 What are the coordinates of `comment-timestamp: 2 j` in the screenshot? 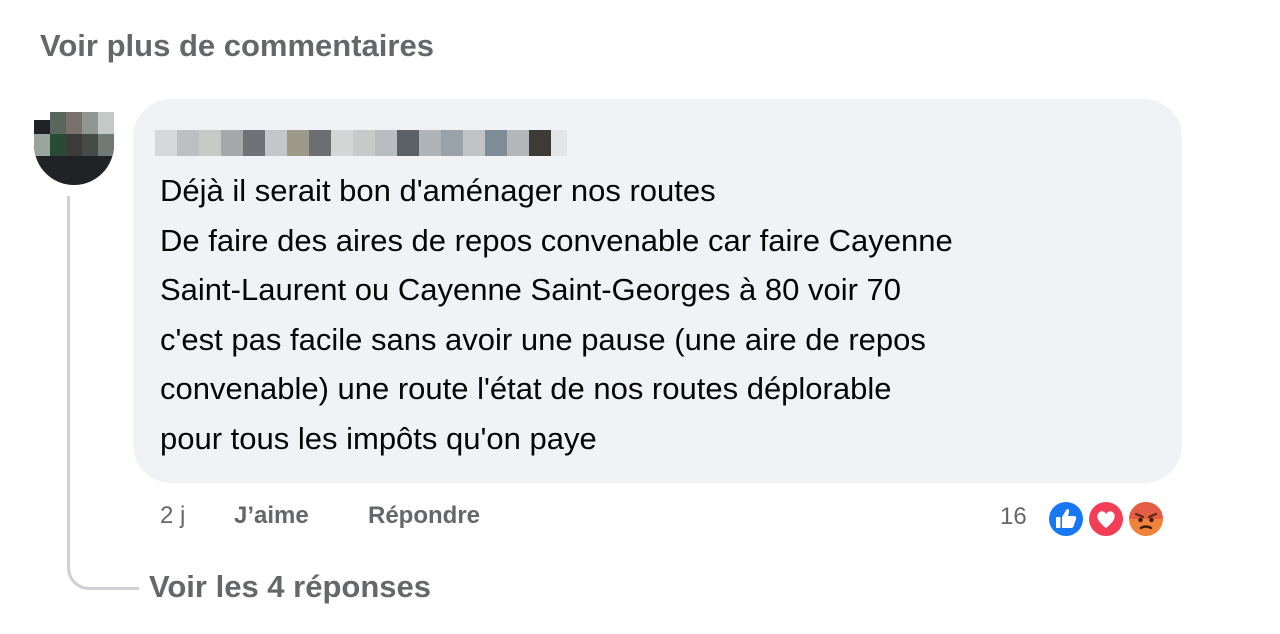 It's located at (172, 516).